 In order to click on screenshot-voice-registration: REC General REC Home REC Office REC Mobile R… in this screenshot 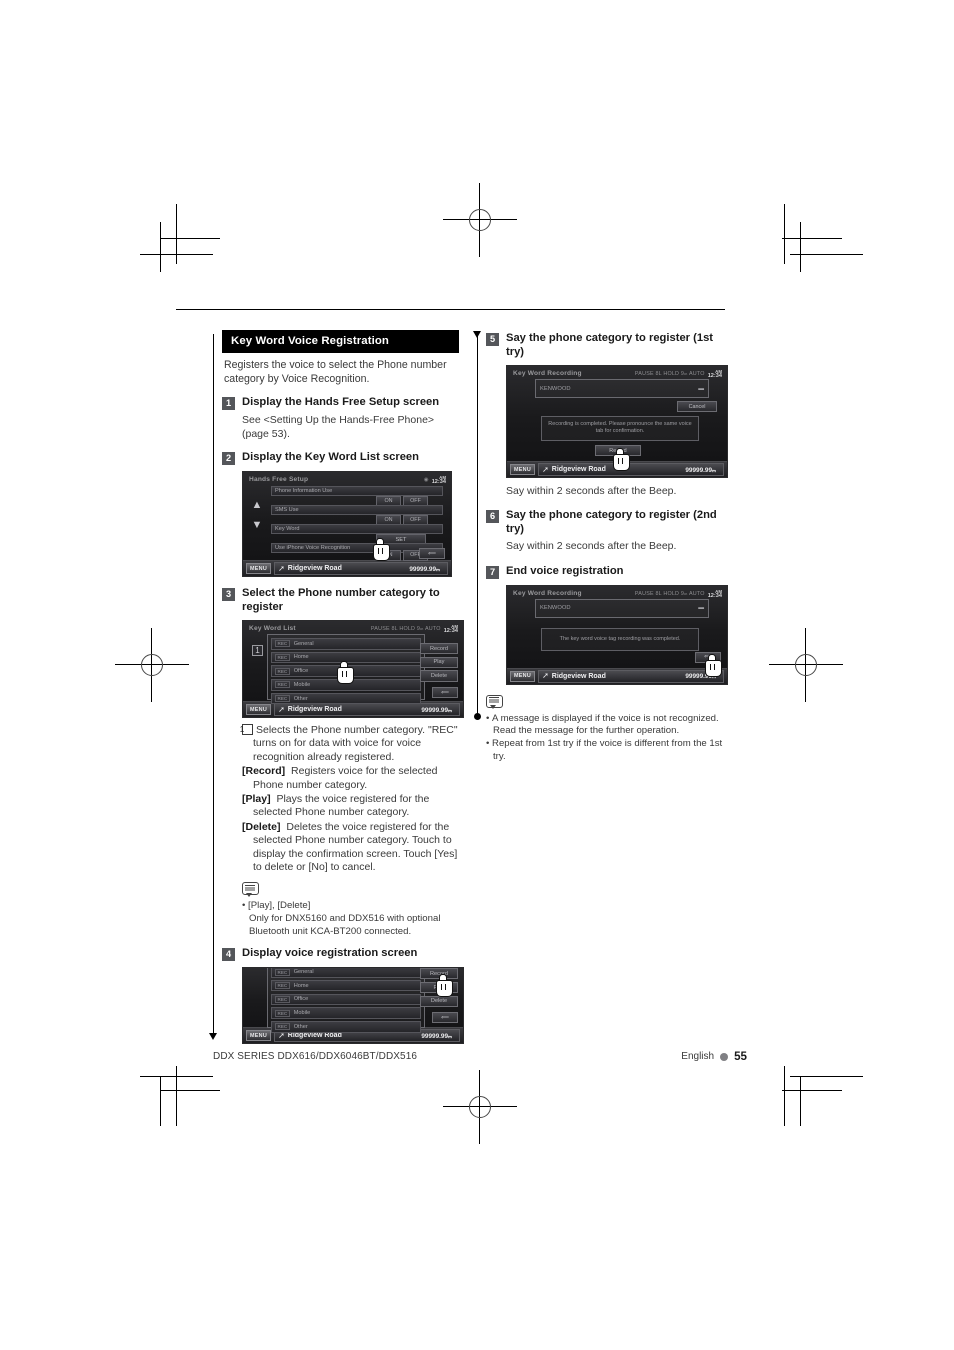, I will do `click(353, 1006)`.